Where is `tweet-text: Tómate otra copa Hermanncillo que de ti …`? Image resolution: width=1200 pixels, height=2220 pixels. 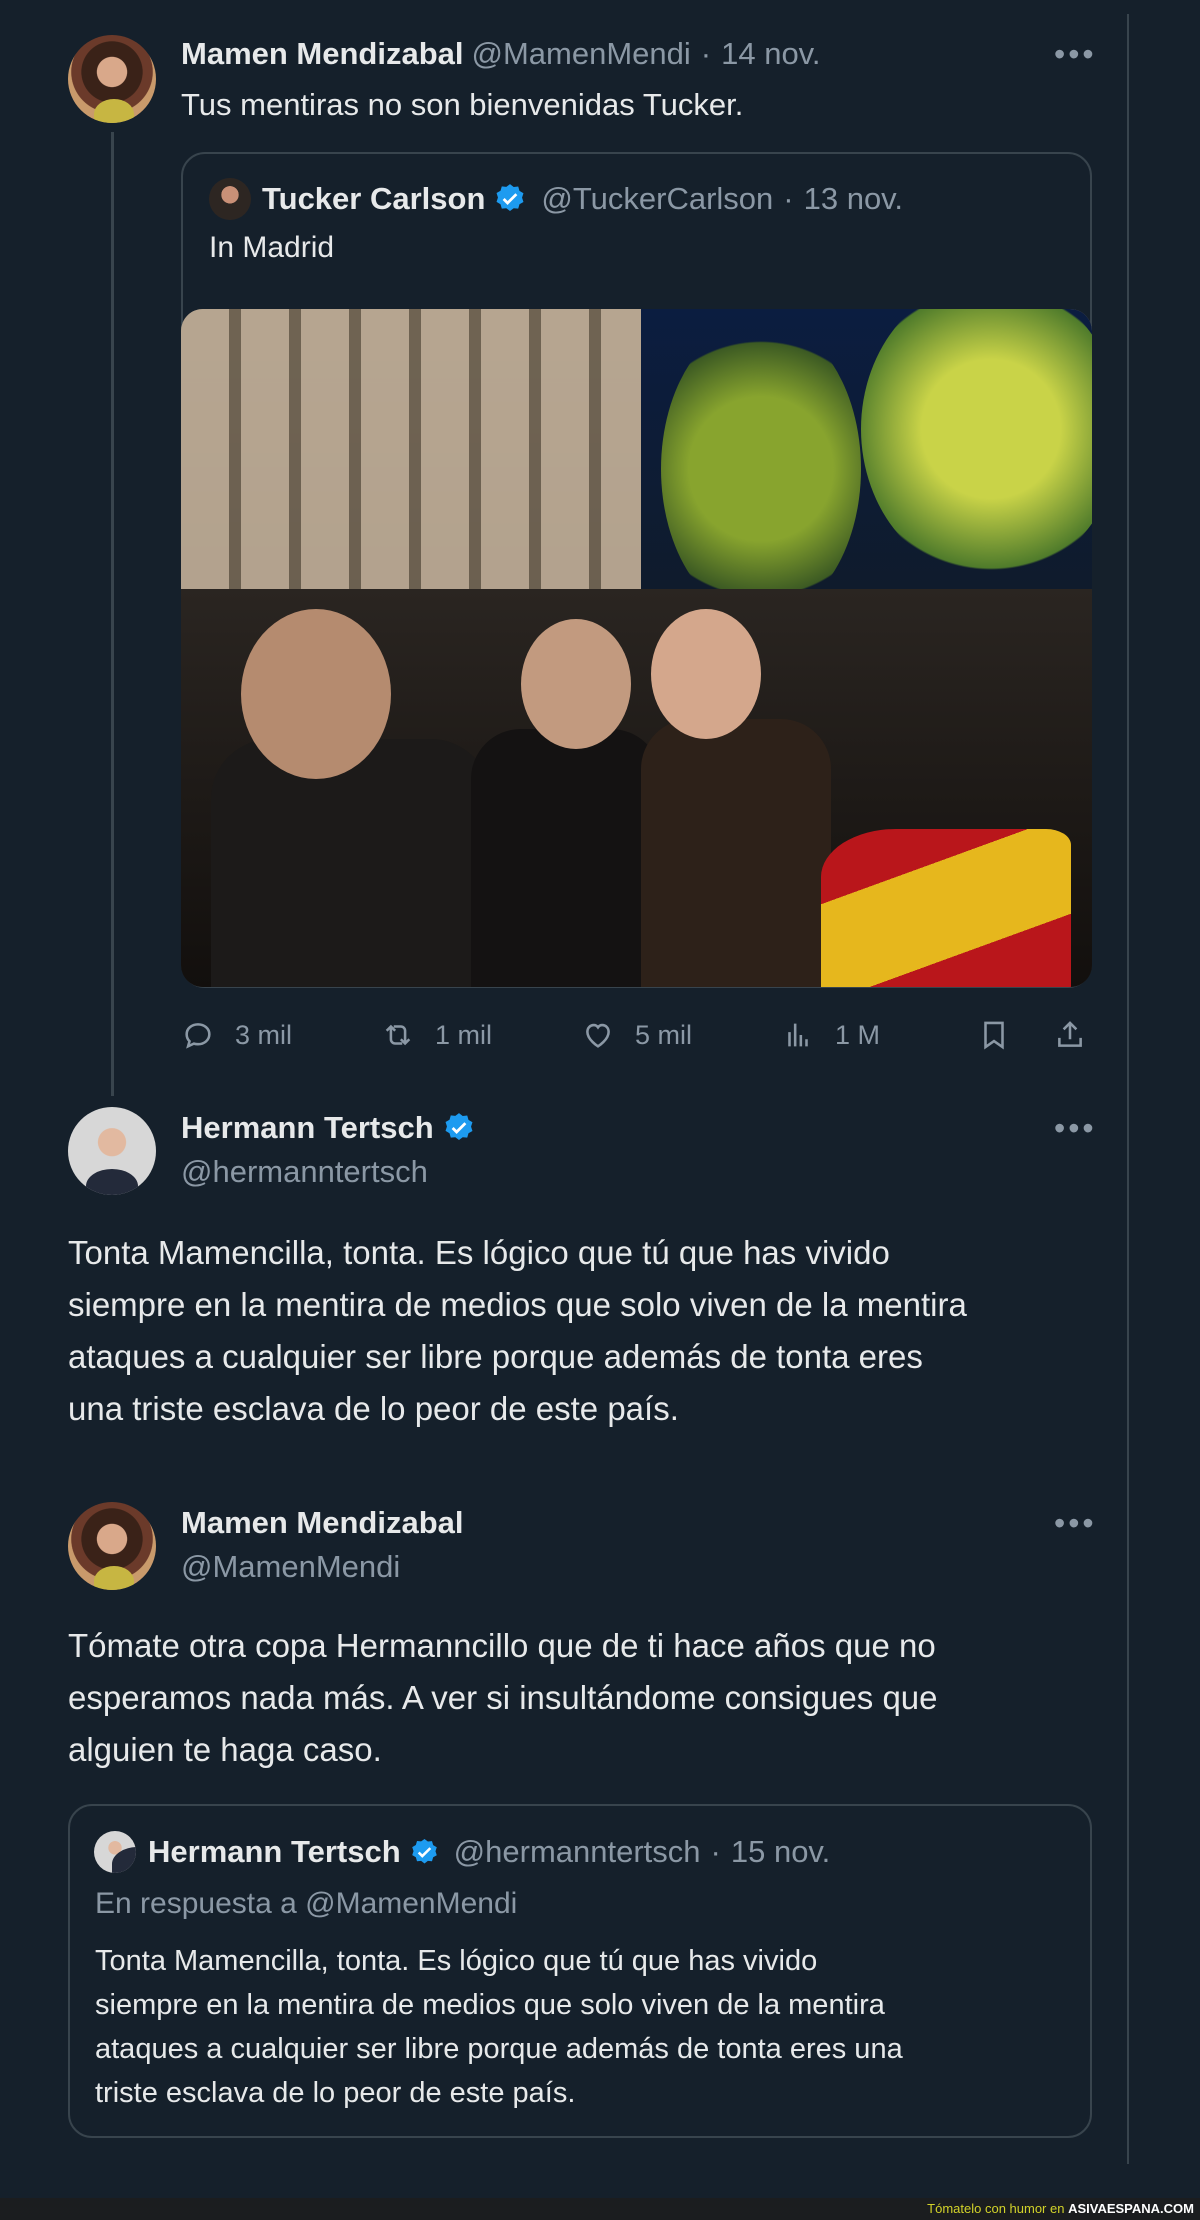 tweet-text: Tómate otra copa Hermanncillo que de ti … is located at coordinates (503, 1698).